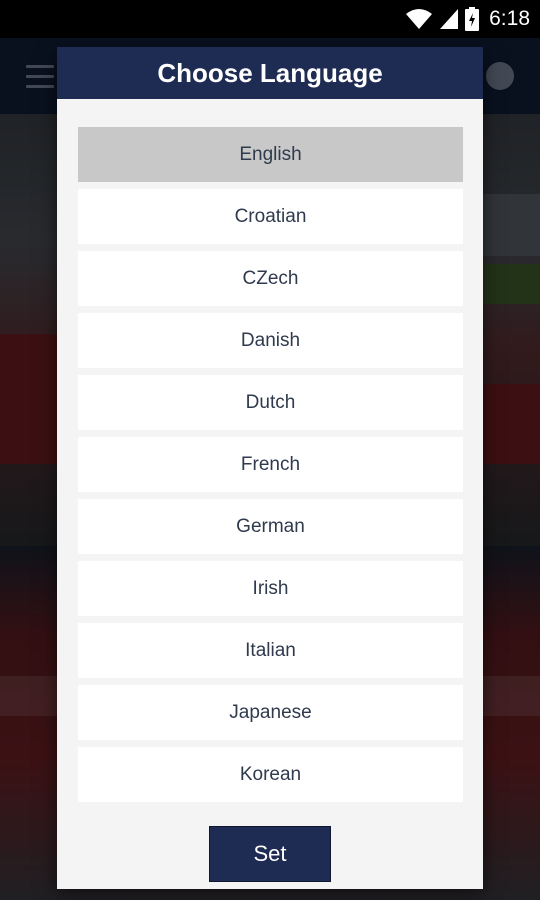 The image size is (540, 900). What do you see at coordinates (270, 588) in the screenshot?
I see `language-option: Irish` at bounding box center [270, 588].